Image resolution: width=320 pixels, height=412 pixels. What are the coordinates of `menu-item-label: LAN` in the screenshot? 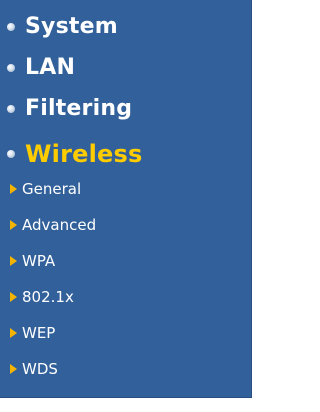 It's located at (50, 67).